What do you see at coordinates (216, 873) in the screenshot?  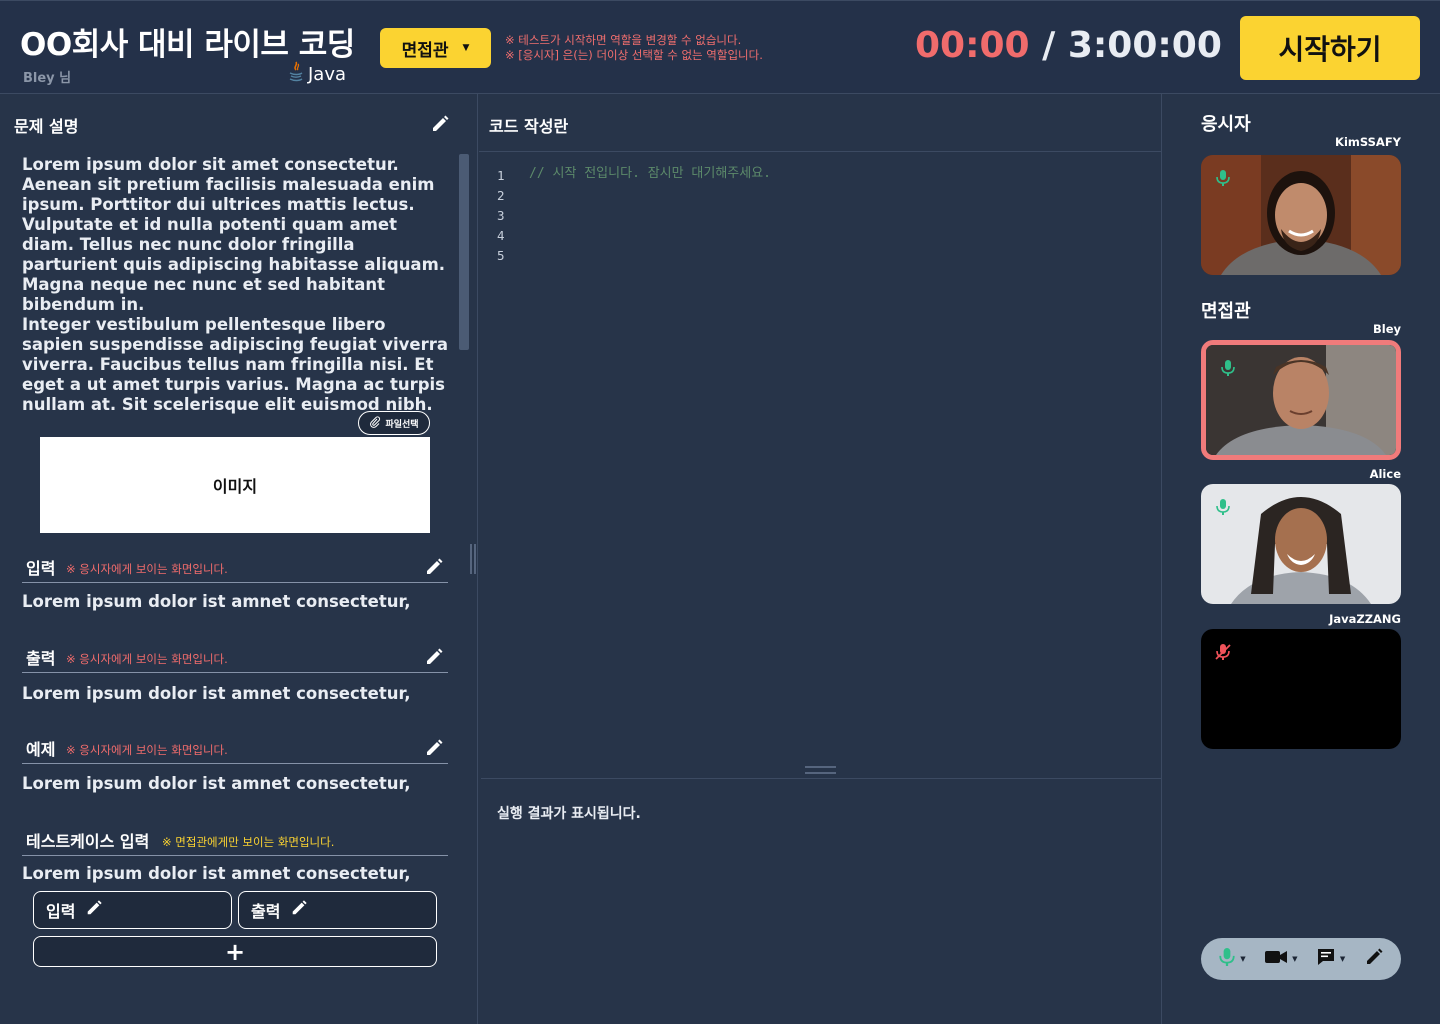 I see `testcase-section-text: Lorem ipsum dolor ist amnet consectetur,` at bounding box center [216, 873].